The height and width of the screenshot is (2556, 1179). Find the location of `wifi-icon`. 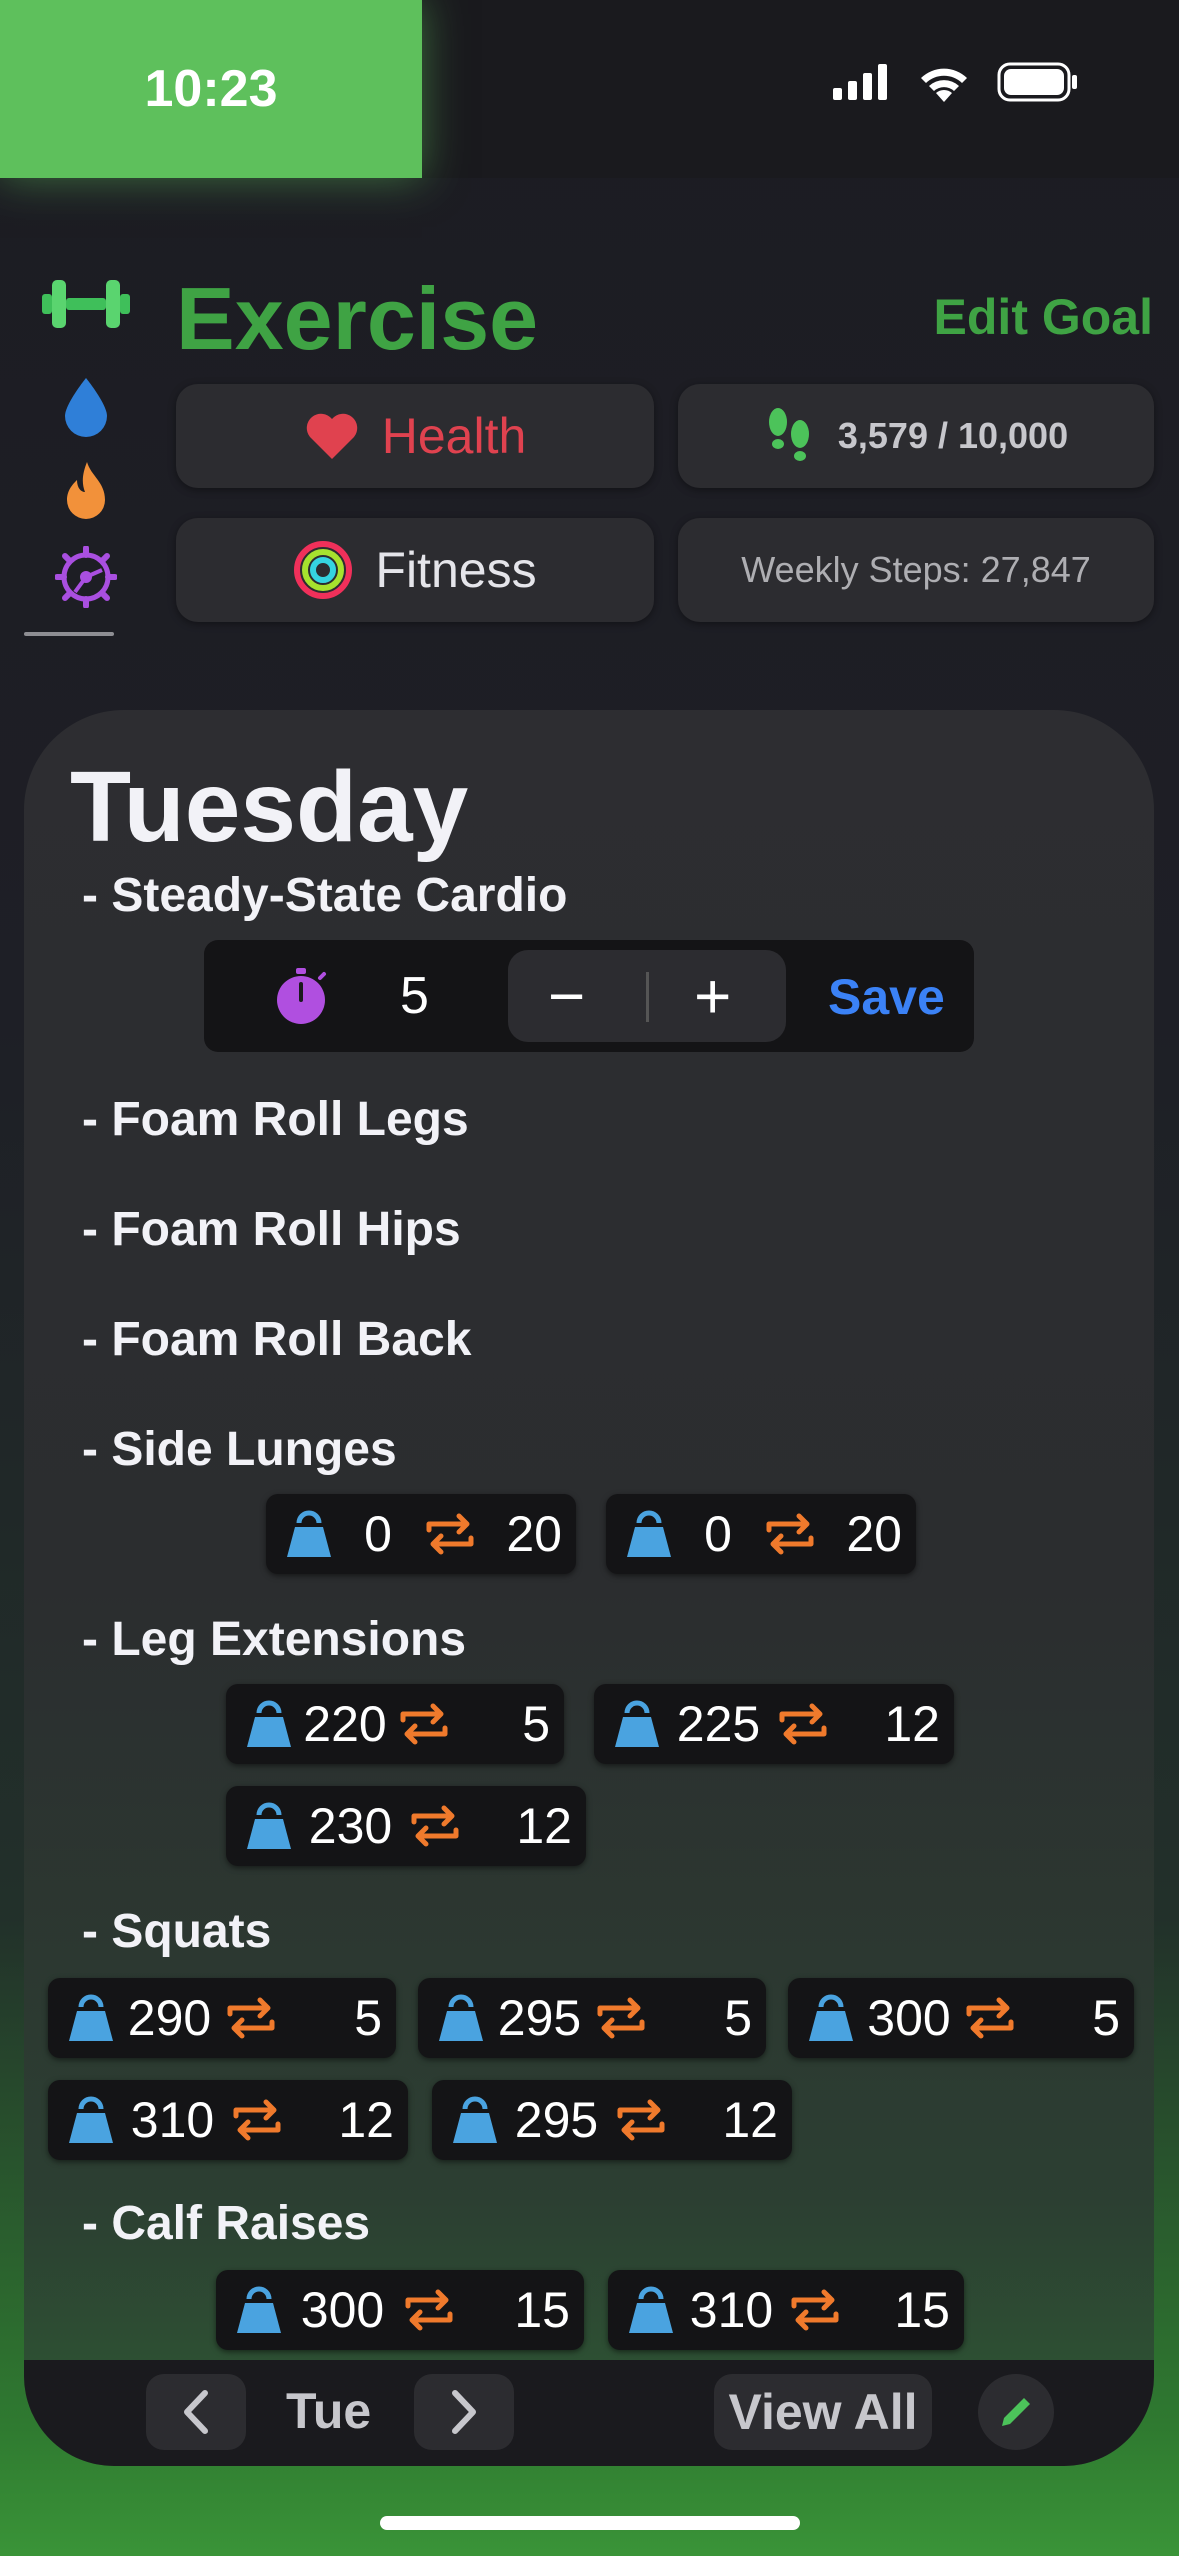

wifi-icon is located at coordinates (944, 85).